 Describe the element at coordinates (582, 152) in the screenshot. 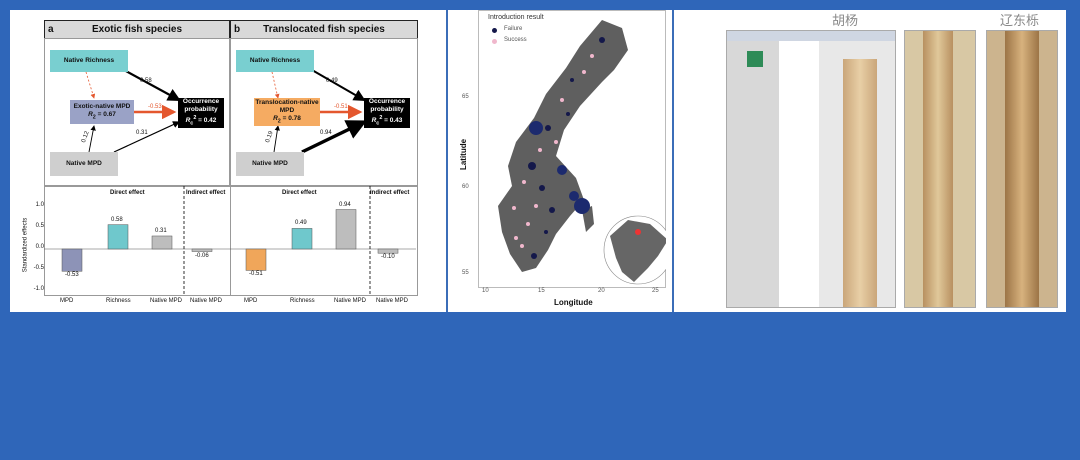

I see `sweden-map` at that location.